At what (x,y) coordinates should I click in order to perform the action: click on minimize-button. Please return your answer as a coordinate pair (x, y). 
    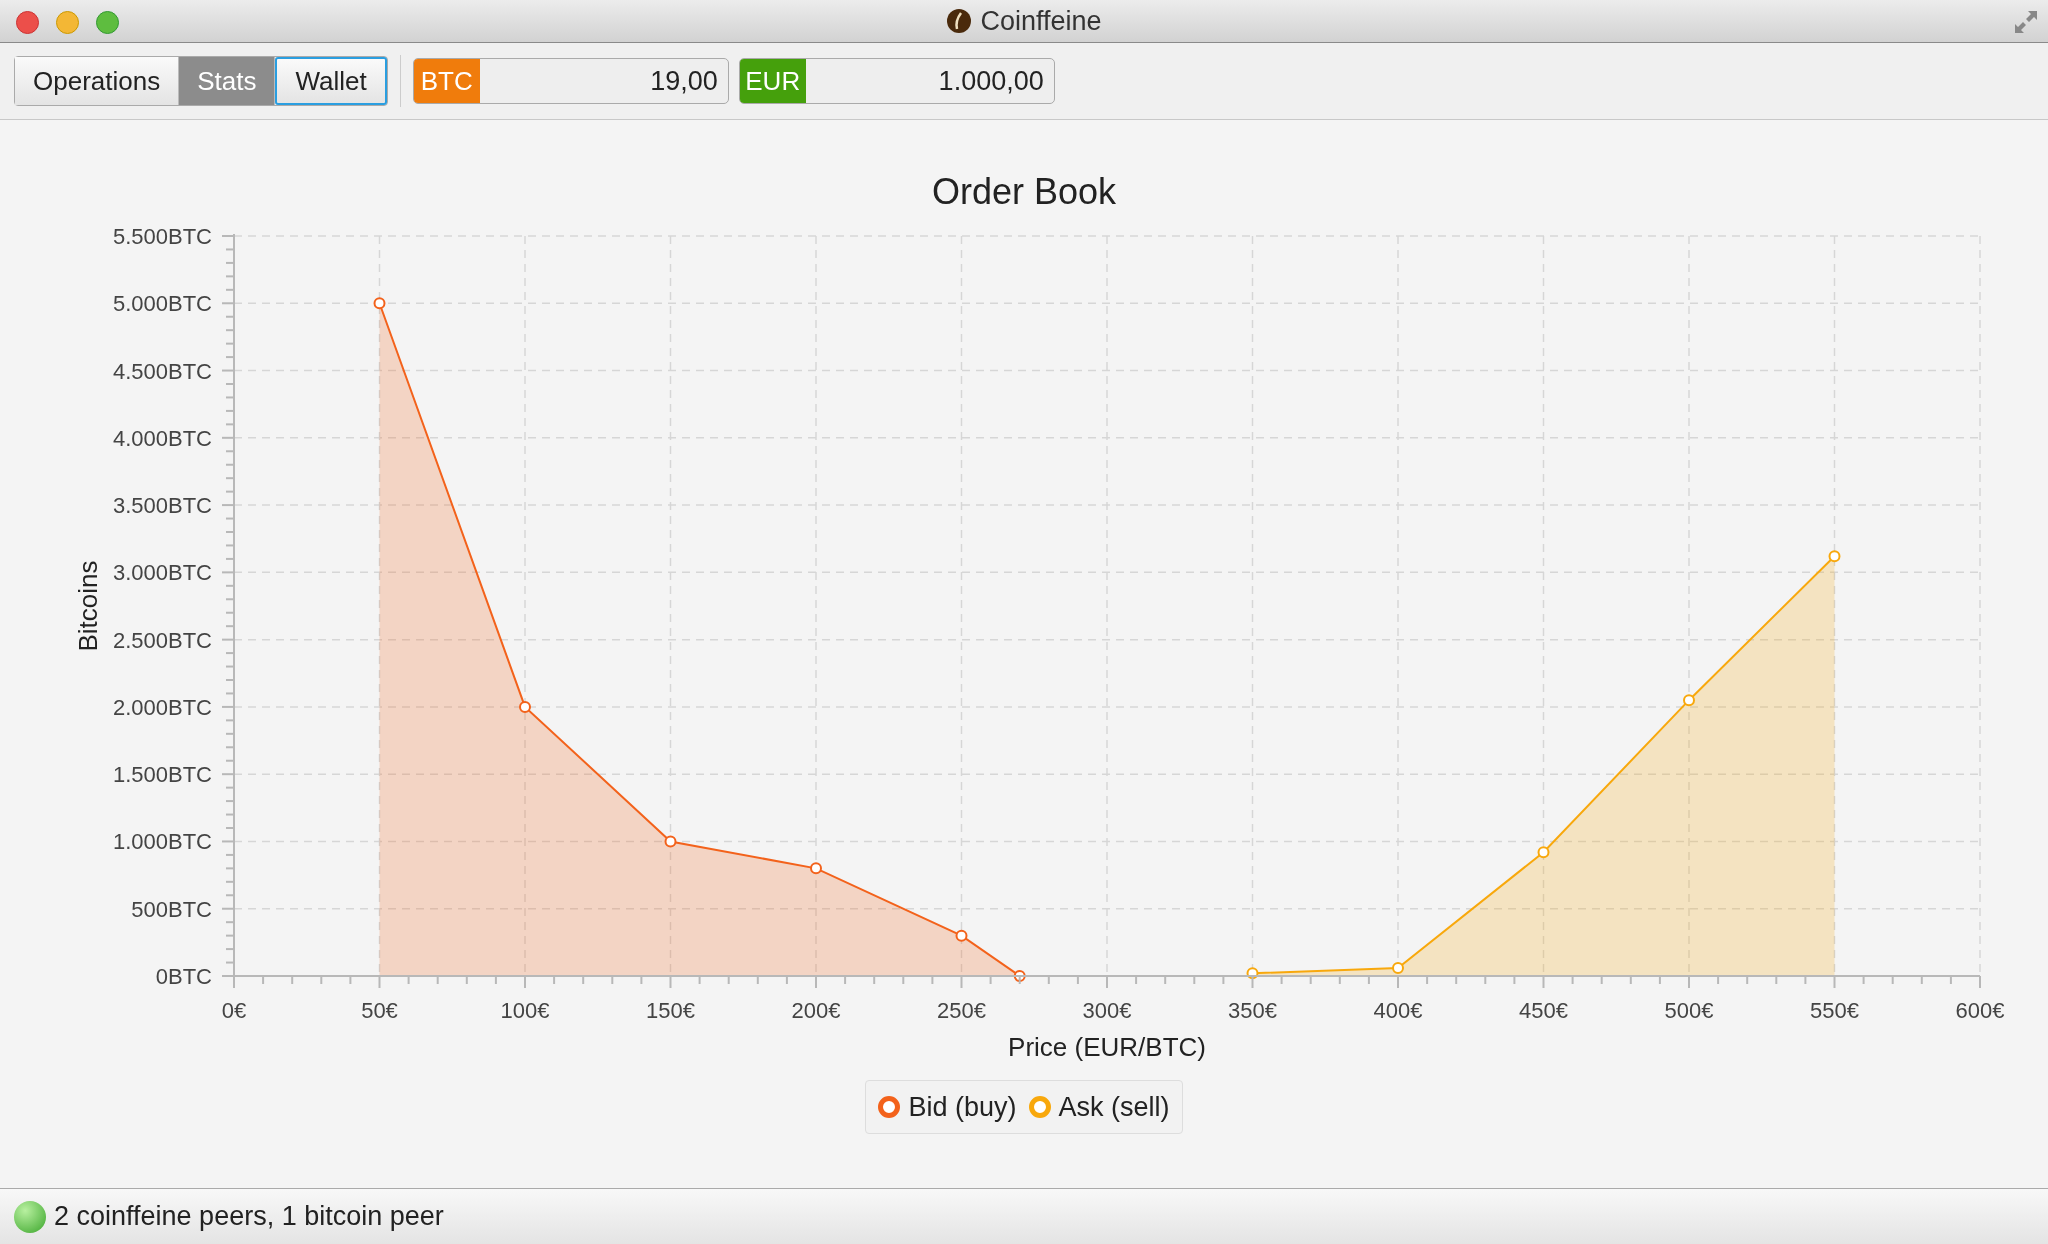
    Looking at the image, I should click on (67, 22).